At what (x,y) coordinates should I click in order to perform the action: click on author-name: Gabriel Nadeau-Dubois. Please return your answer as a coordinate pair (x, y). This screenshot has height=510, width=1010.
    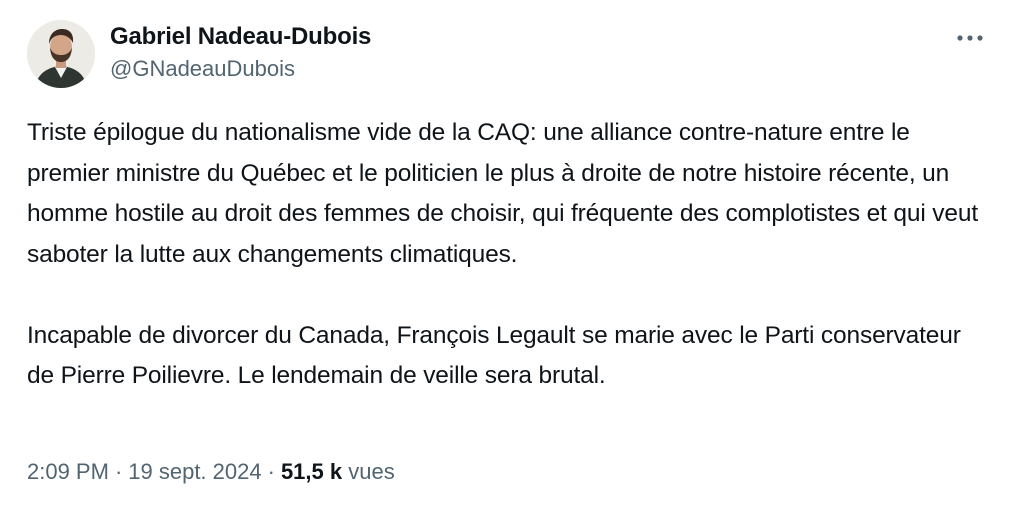
    Looking at the image, I should click on (240, 37).